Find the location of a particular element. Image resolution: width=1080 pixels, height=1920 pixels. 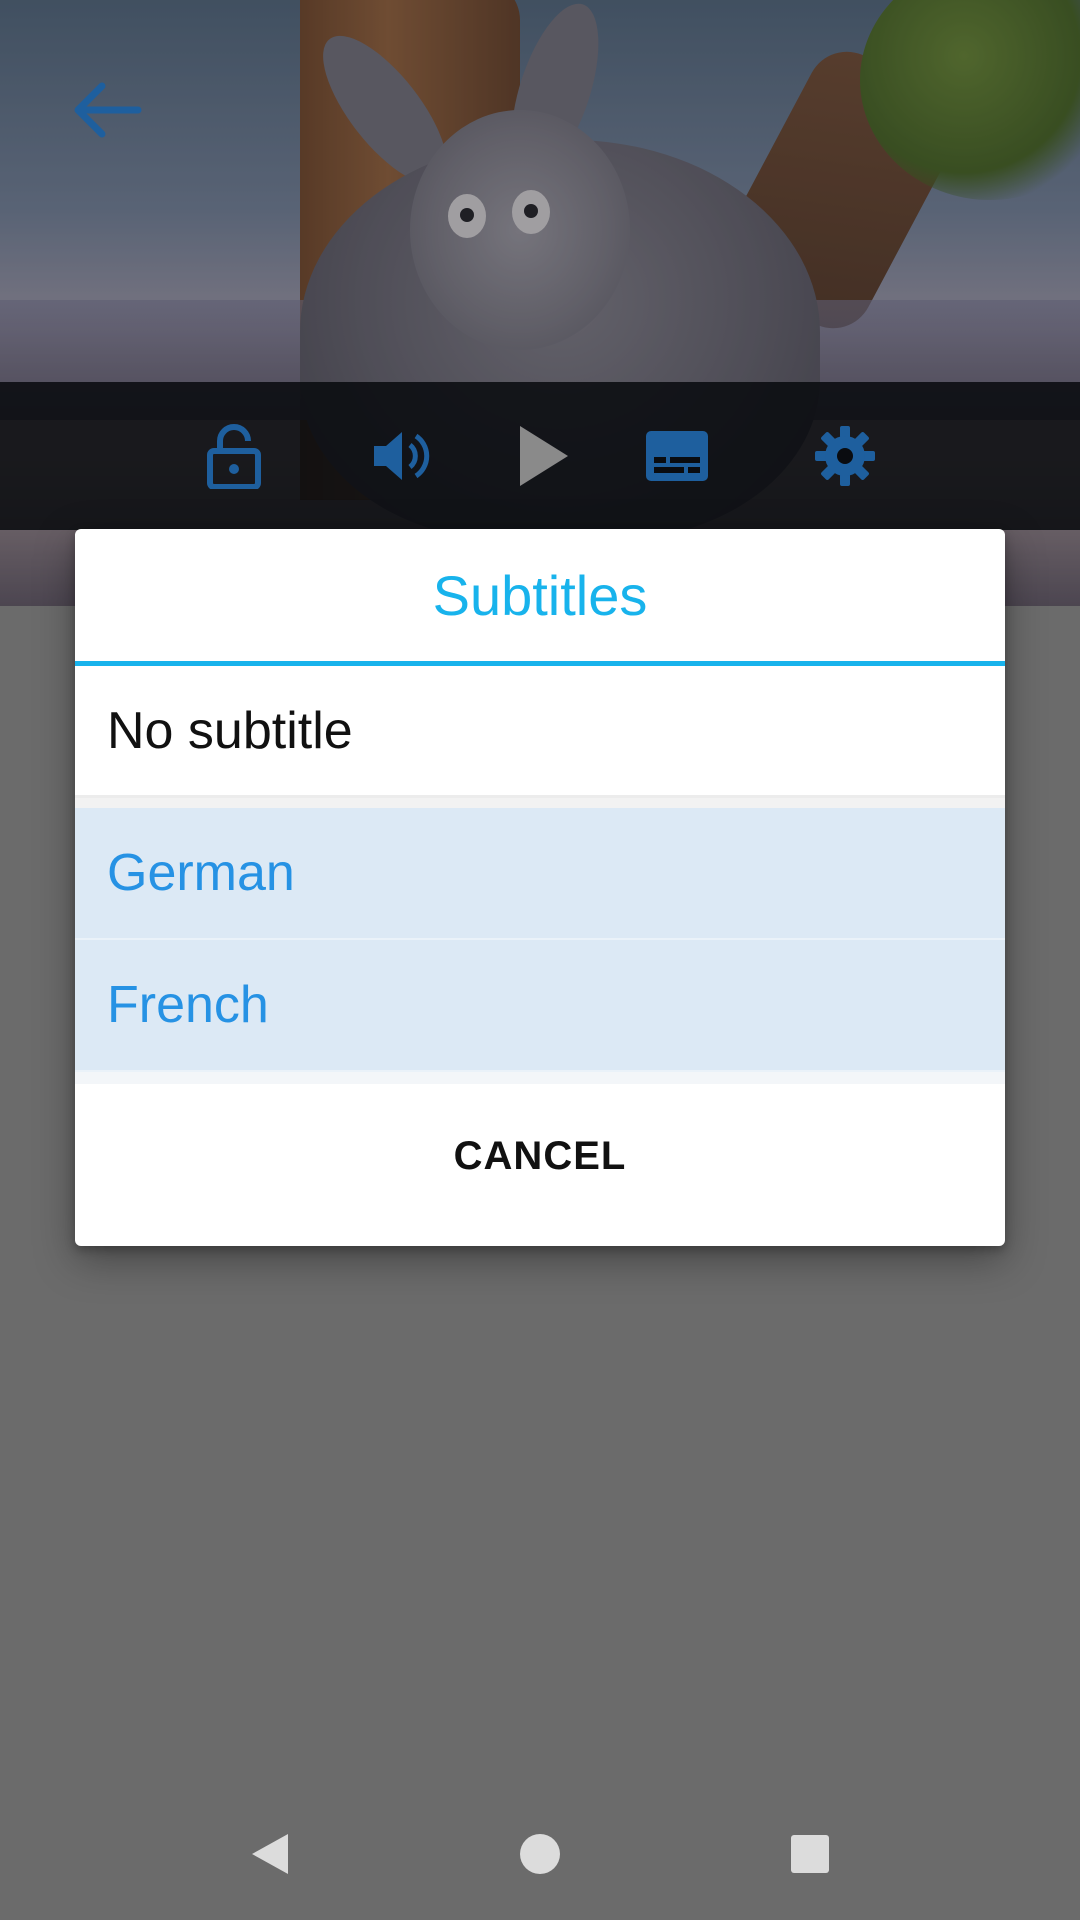

play-button is located at coordinates (544, 456).